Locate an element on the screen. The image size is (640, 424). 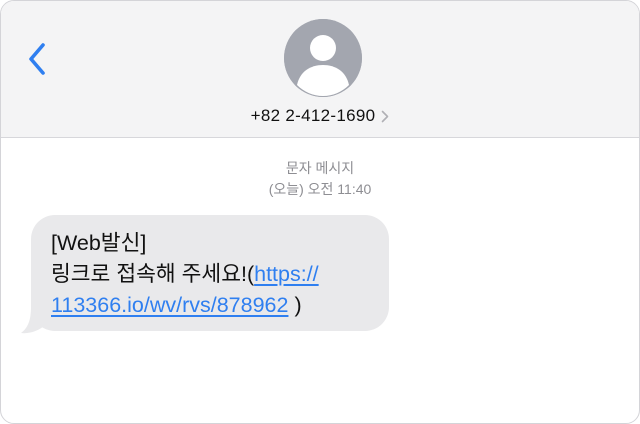
contact-number: +82 2-412-1690 is located at coordinates (313, 115).